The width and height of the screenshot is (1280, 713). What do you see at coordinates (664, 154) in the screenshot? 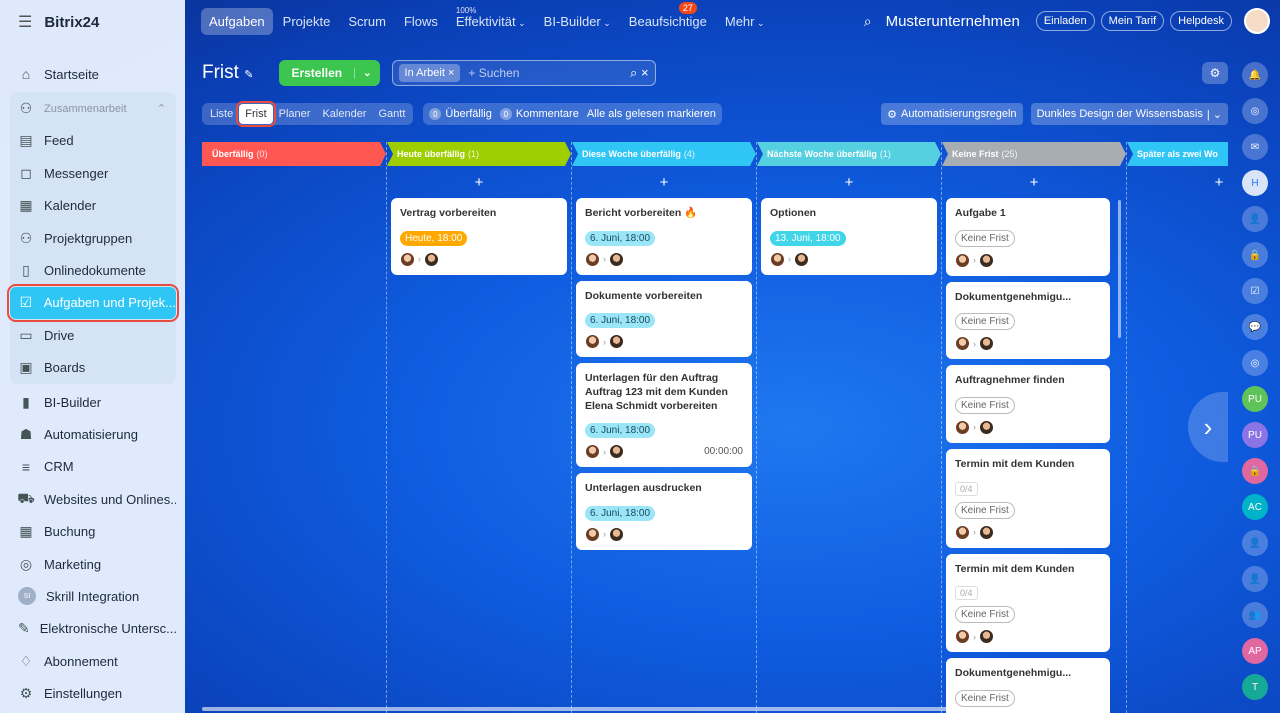
I see `column-header: Diese Woche überfällig (4)` at bounding box center [664, 154].